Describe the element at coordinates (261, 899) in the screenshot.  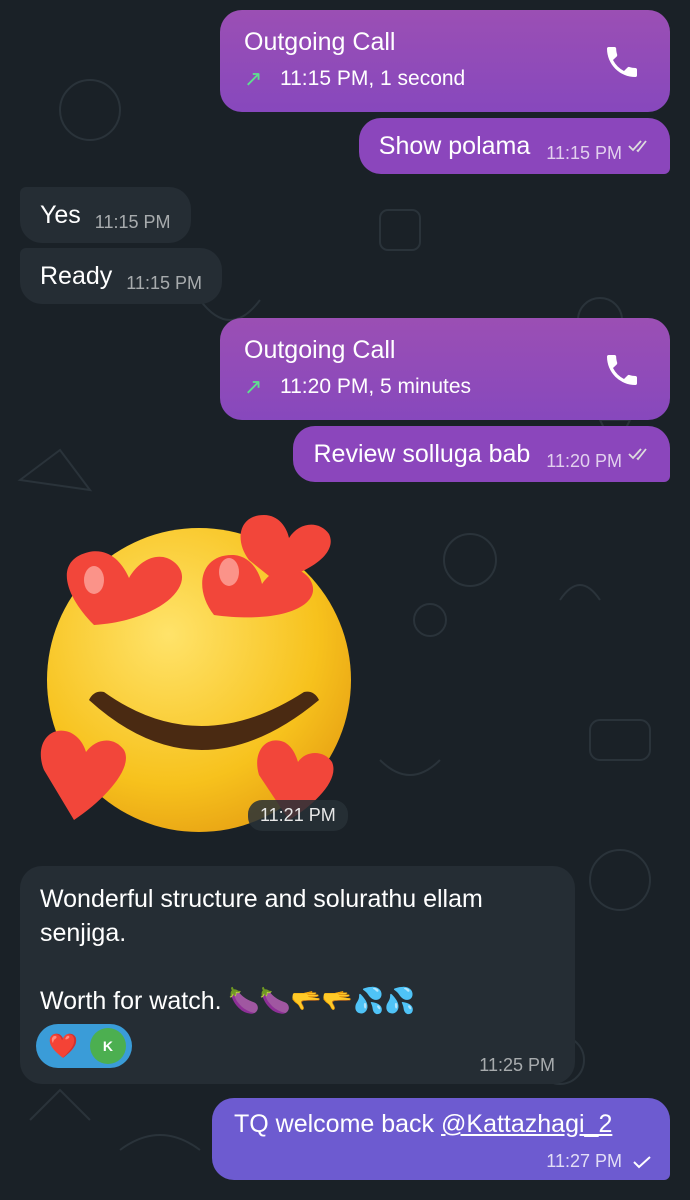
I see `message-line: Wonderful structure and solurathu ellam` at that location.